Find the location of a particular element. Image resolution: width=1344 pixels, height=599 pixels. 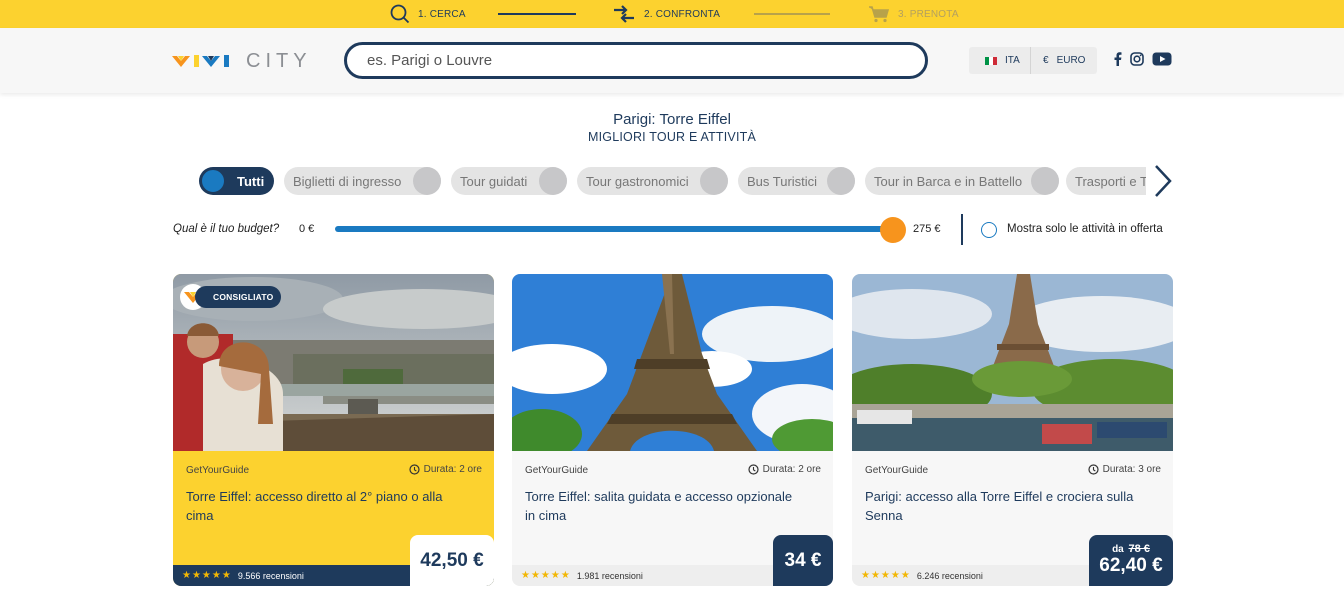

language-label: ITA is located at coordinates (1012, 60).